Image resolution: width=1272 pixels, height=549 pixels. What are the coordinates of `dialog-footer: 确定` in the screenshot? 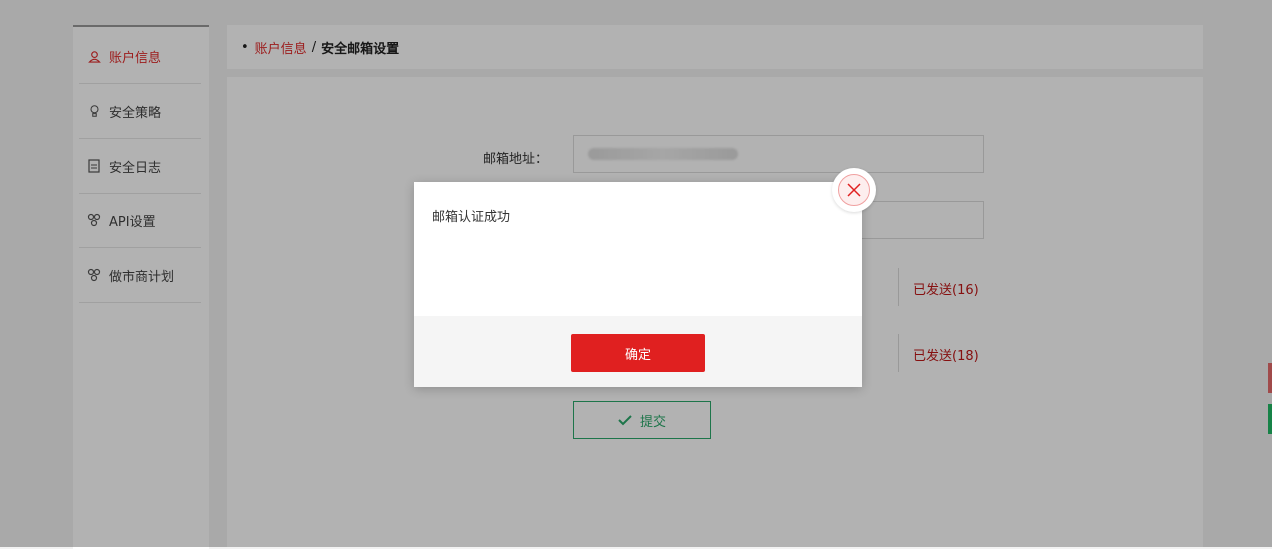 It's located at (638, 351).